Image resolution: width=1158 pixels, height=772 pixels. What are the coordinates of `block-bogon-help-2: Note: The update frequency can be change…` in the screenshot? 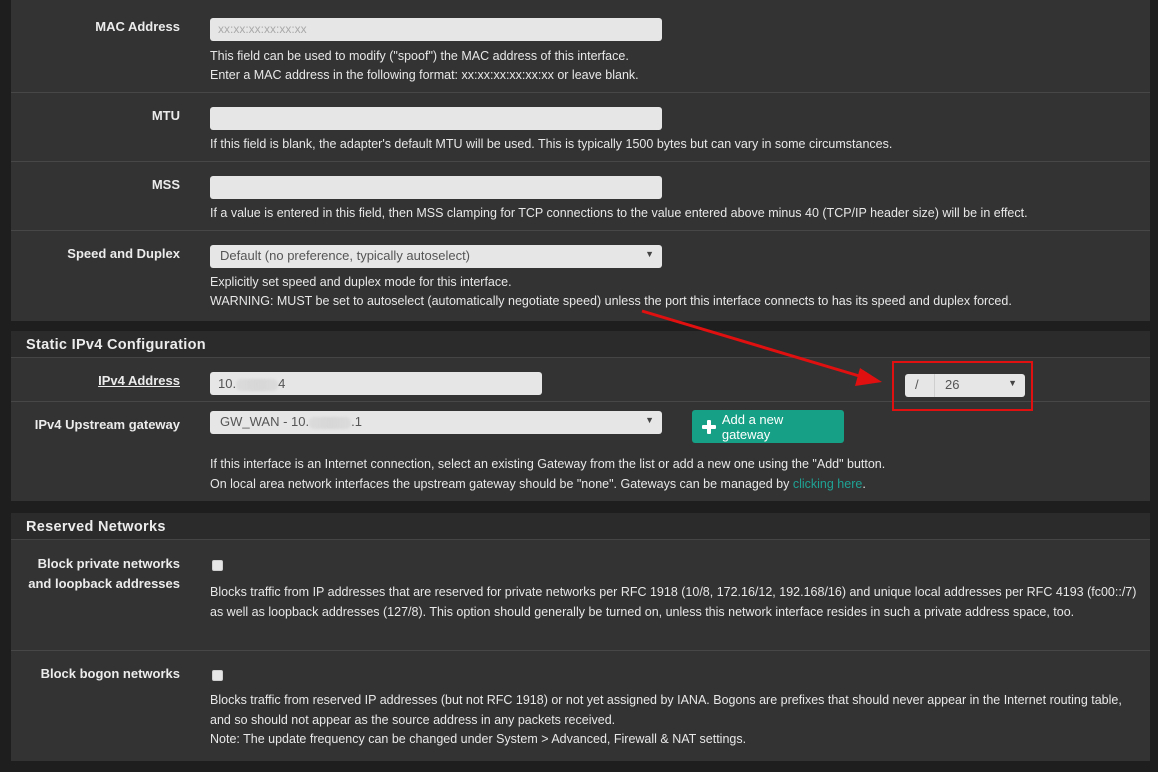 It's located at (478, 739).